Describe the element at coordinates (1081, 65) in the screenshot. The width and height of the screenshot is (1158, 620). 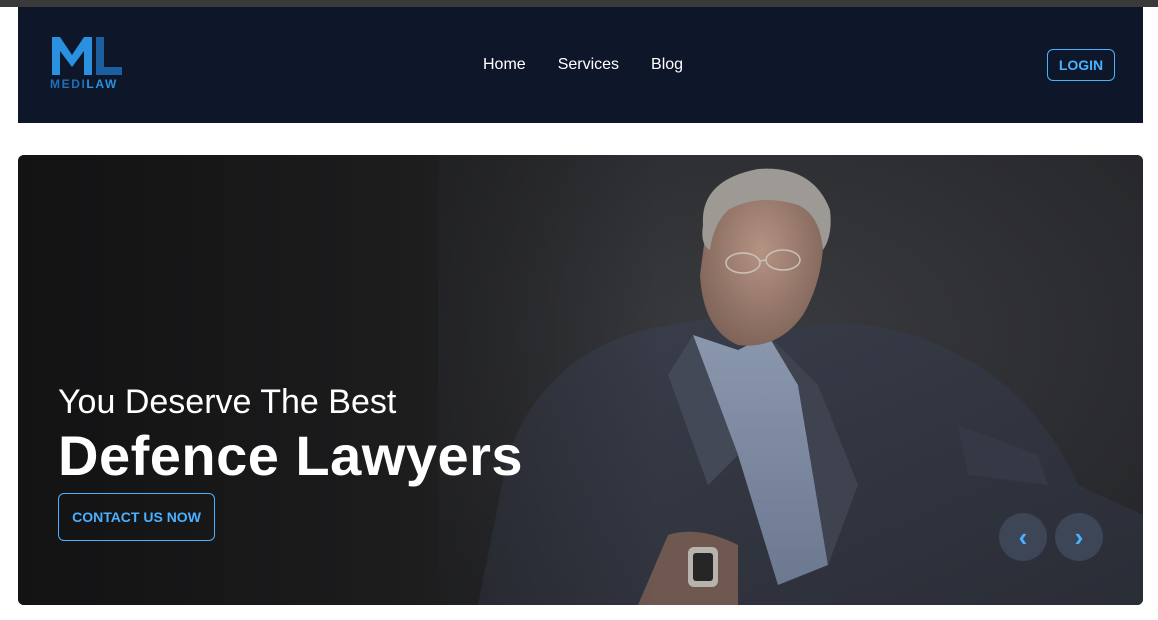
I see `login-button: LOGIN` at that location.